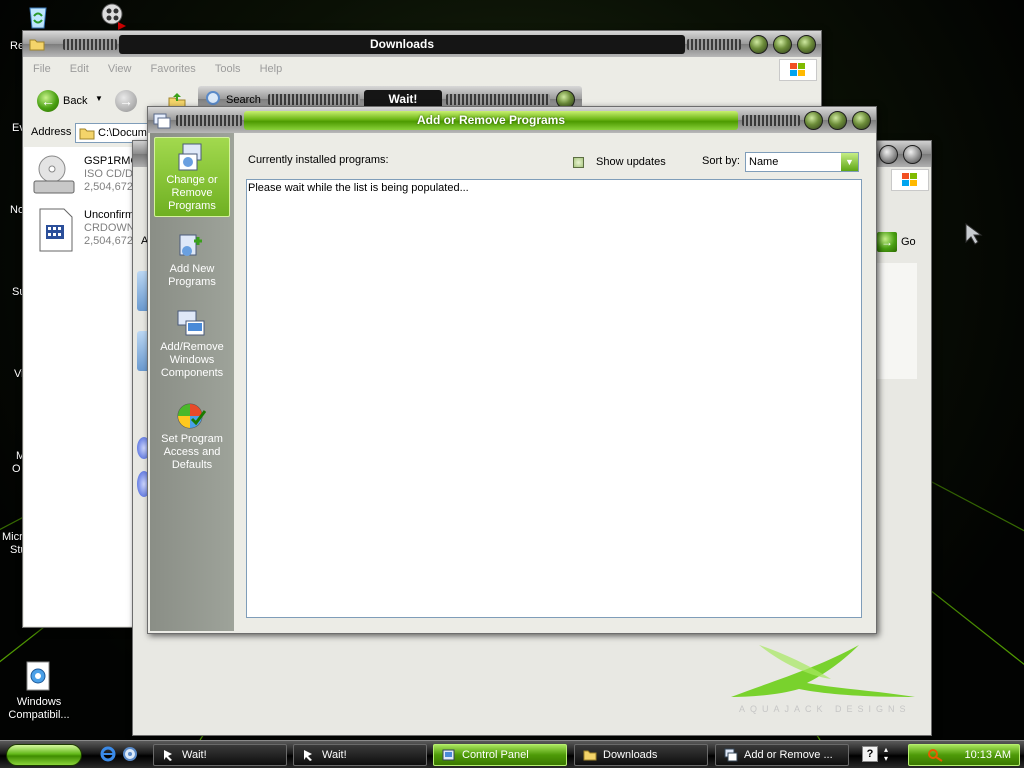 This screenshot has height=768, width=1024. I want to click on recycle-bin-icon, so click(38, 16).